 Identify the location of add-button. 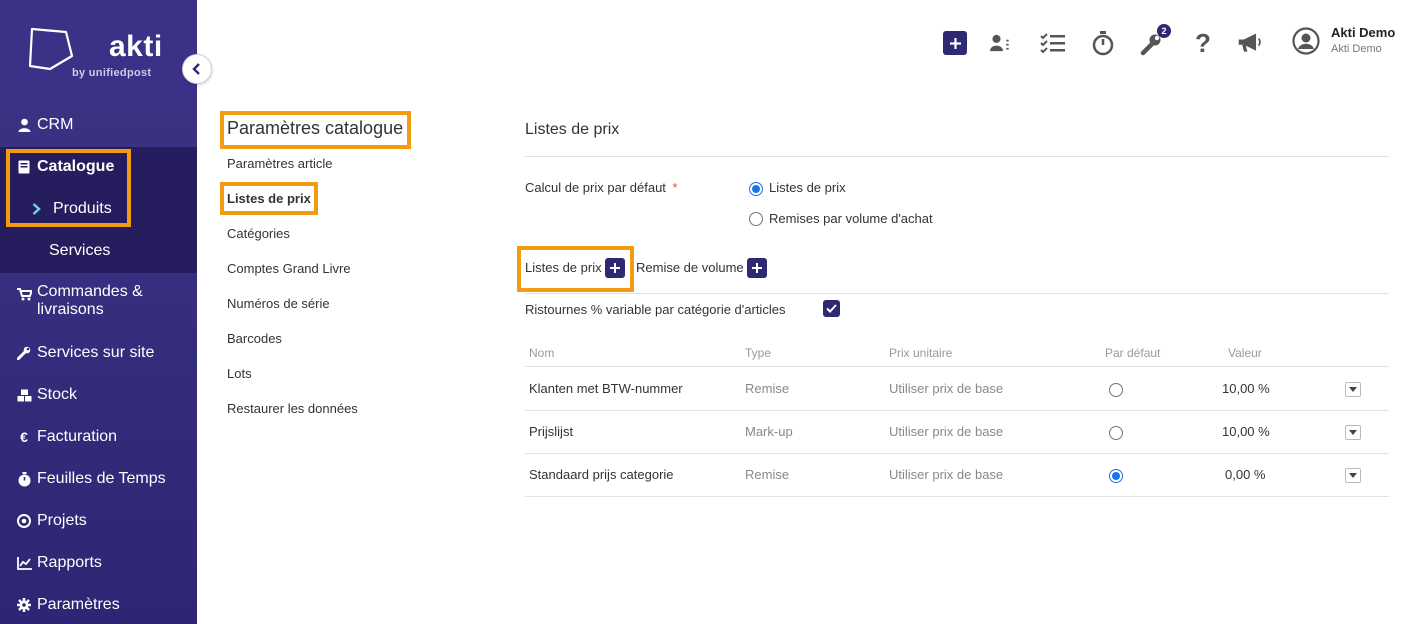
(955, 43).